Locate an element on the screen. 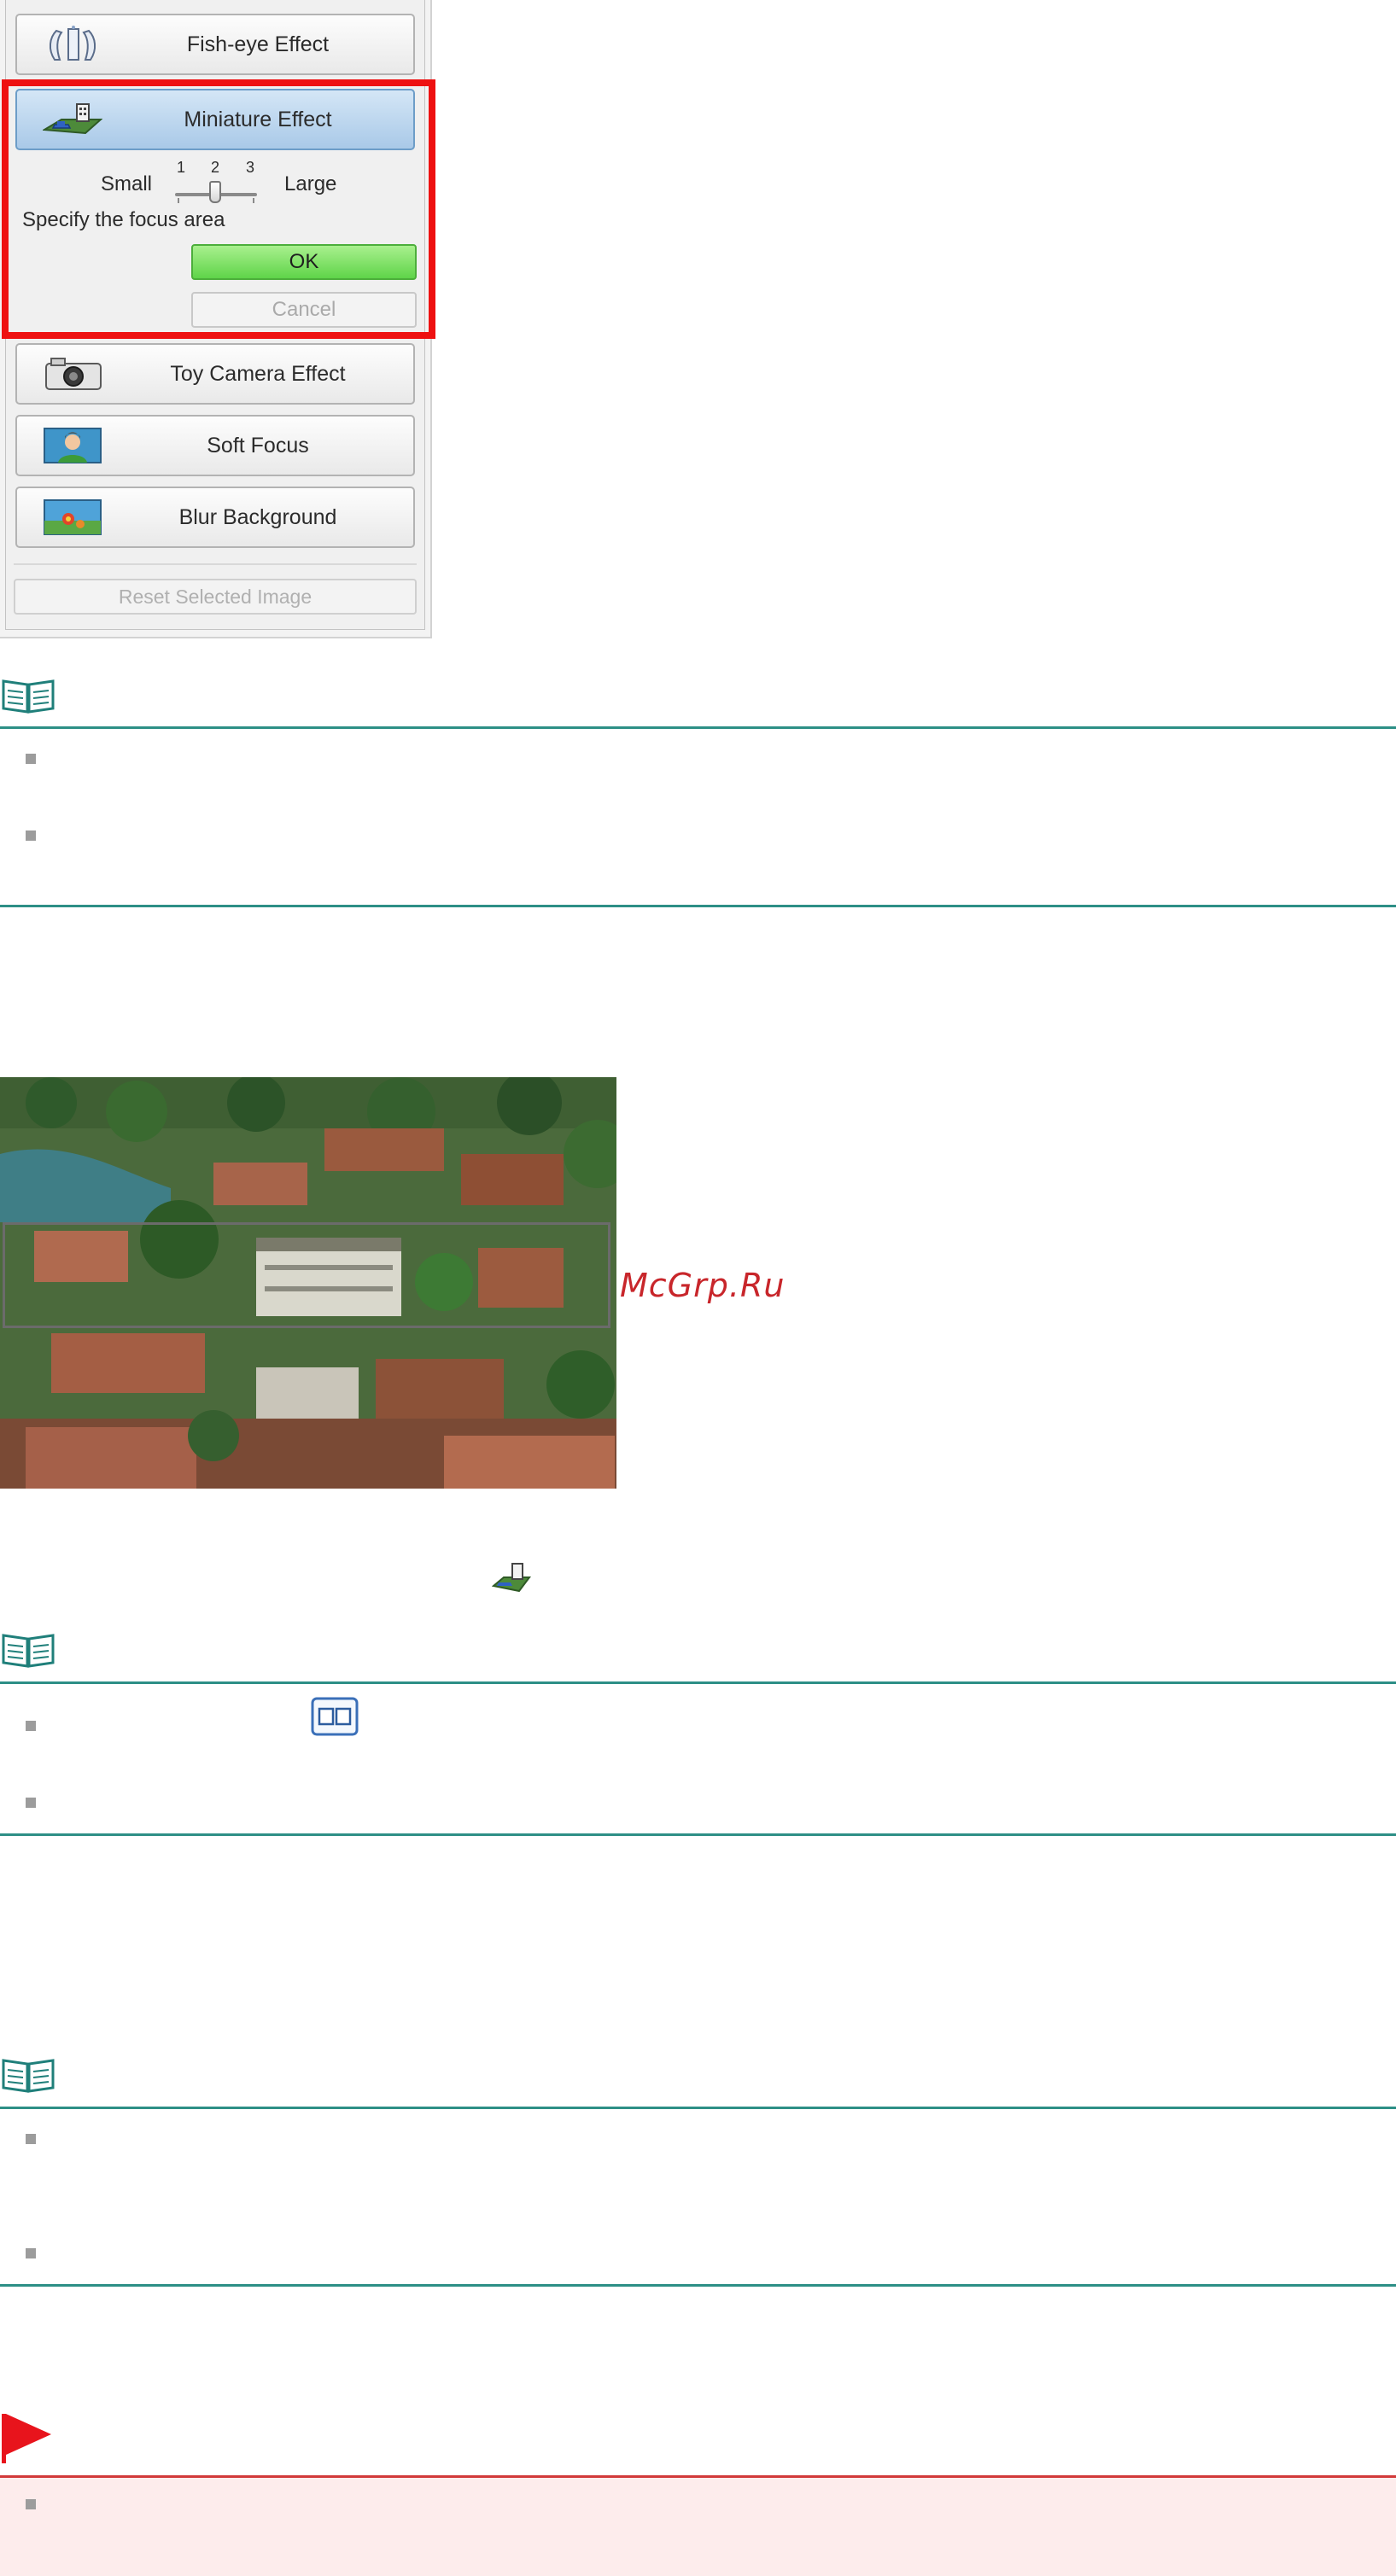 The image size is (1396, 2576). portrait-icon is located at coordinates (73, 445).